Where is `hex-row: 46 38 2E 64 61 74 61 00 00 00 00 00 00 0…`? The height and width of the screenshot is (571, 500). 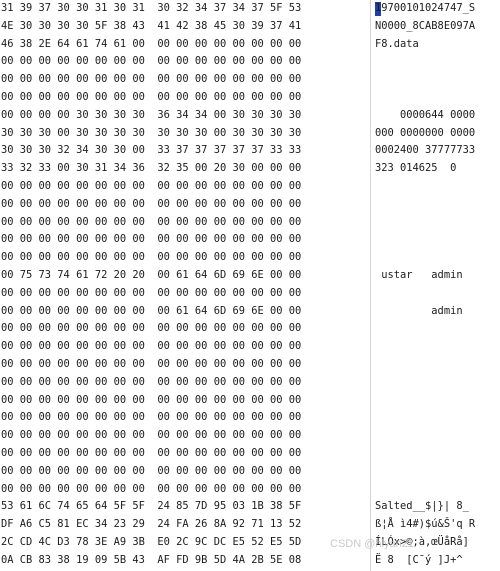
hex-row: 46 38 2E 64 61 74 61 00 00 00 00 00 00 0… is located at coordinates (250, 45).